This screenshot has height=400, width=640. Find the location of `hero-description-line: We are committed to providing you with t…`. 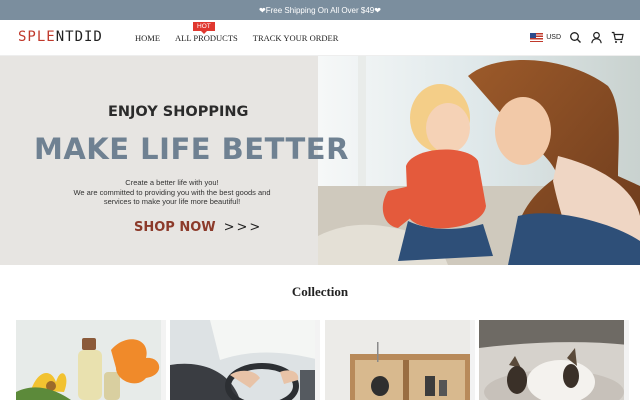

hero-description-line: We are committed to providing you with t… is located at coordinates (172, 192).